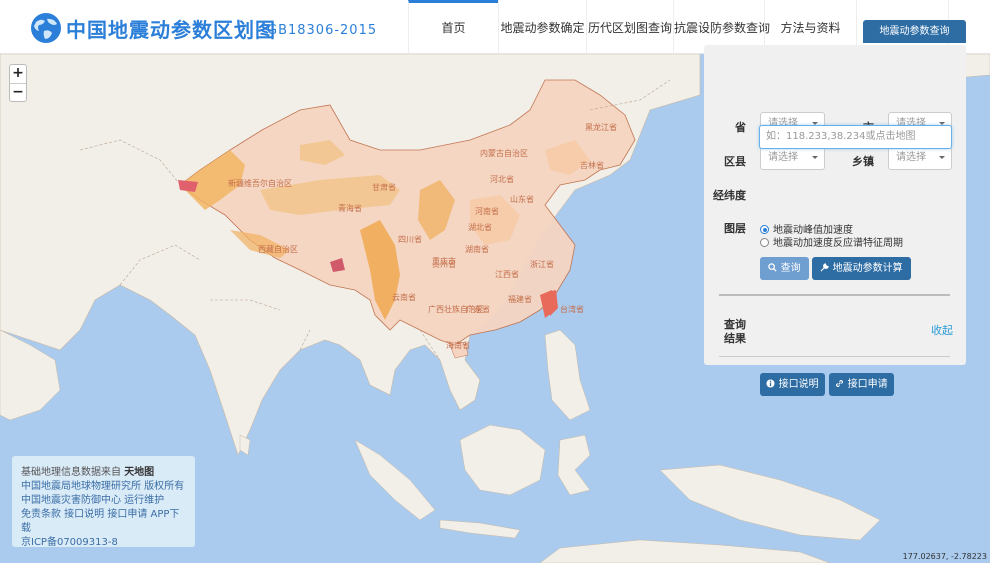 The height and width of the screenshot is (563, 990). I want to click on result-label-2: 结果, so click(735, 338).